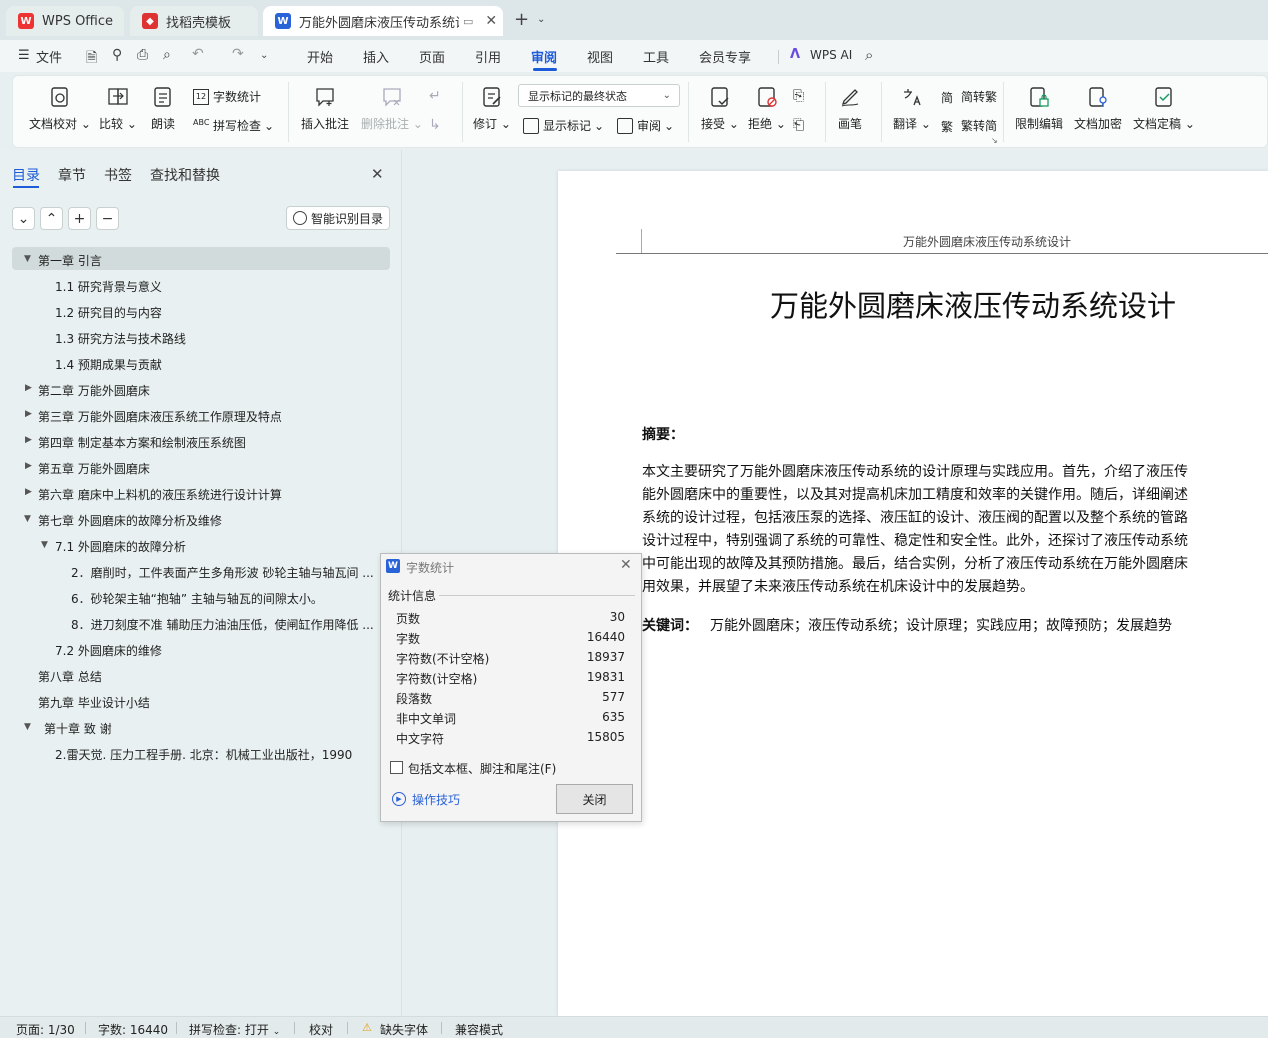  What do you see at coordinates (65, 21) in the screenshot?
I see `tab-wps-office: W WPS Office` at bounding box center [65, 21].